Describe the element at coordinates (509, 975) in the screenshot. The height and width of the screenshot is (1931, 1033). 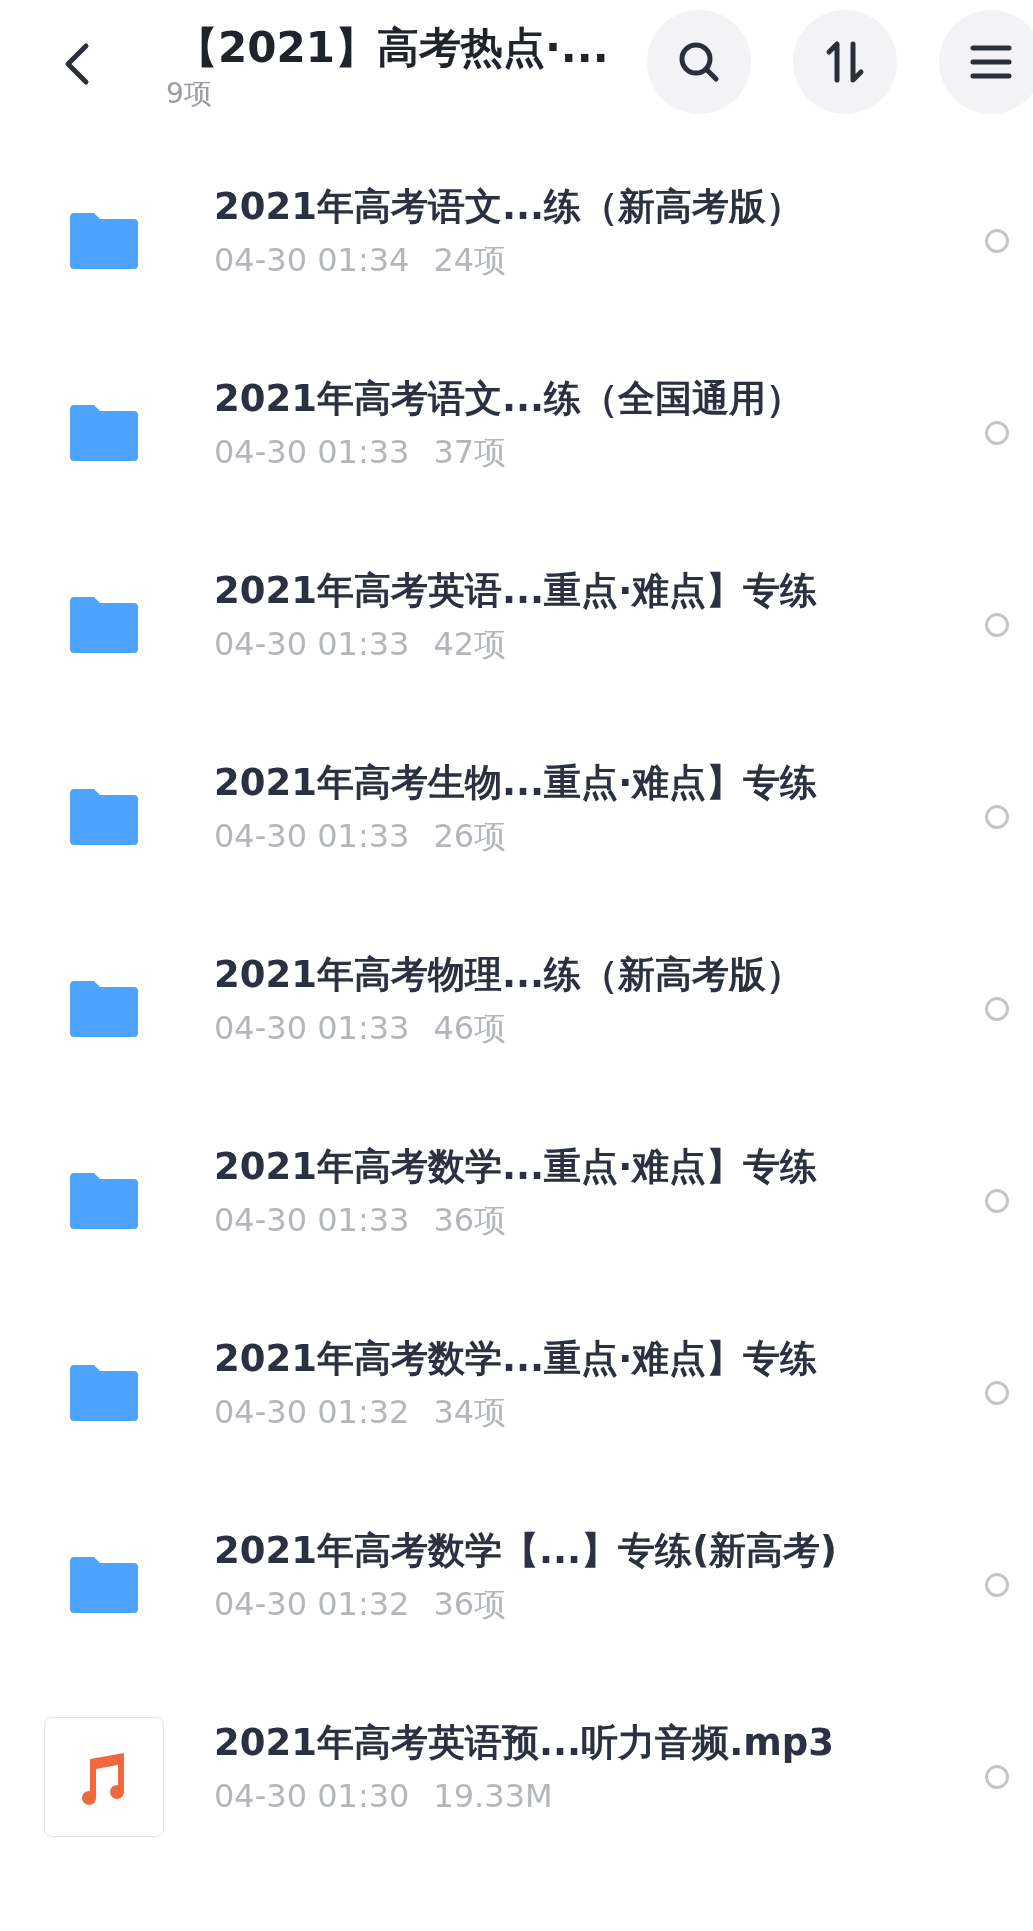
I see `file-name: 2021年高考物理...练（新高考版）` at that location.